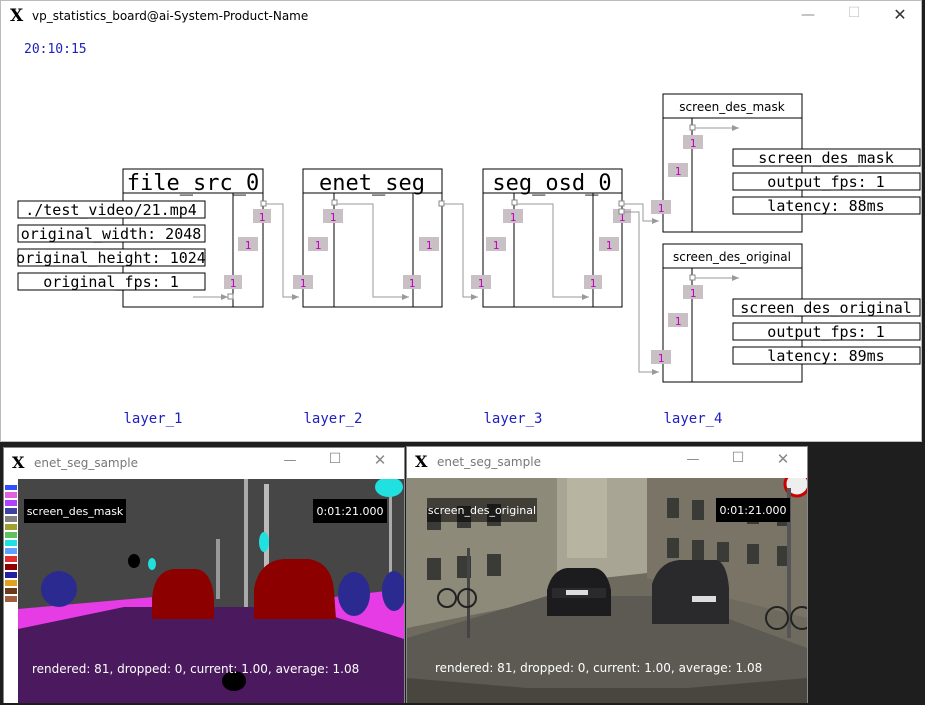 The height and width of the screenshot is (705, 925). I want to click on clock-text: 20:10:15, so click(55, 49).